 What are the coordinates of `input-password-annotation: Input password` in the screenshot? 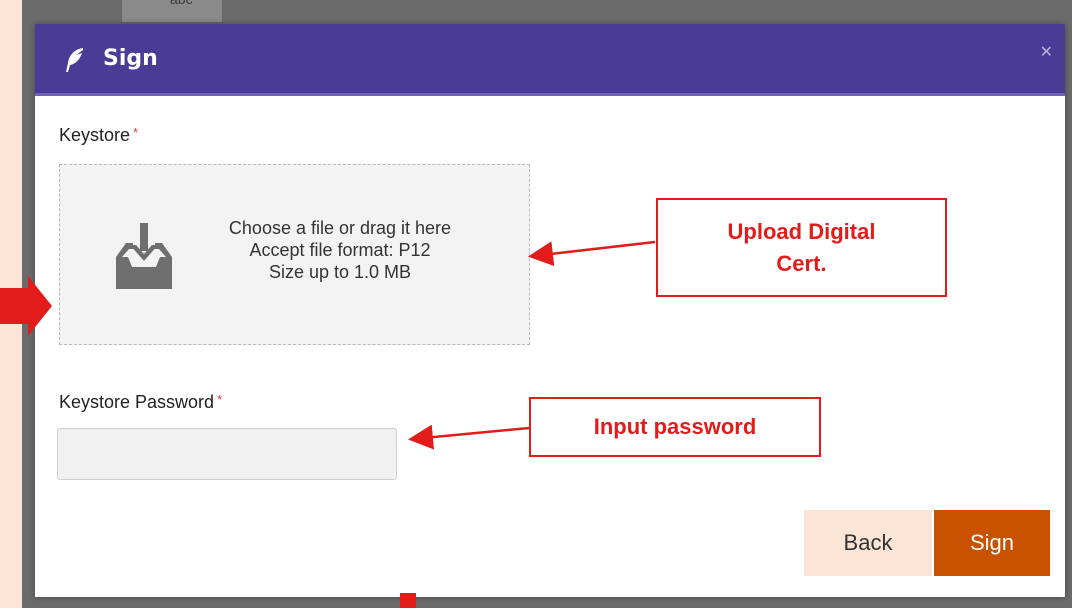 It's located at (675, 427).